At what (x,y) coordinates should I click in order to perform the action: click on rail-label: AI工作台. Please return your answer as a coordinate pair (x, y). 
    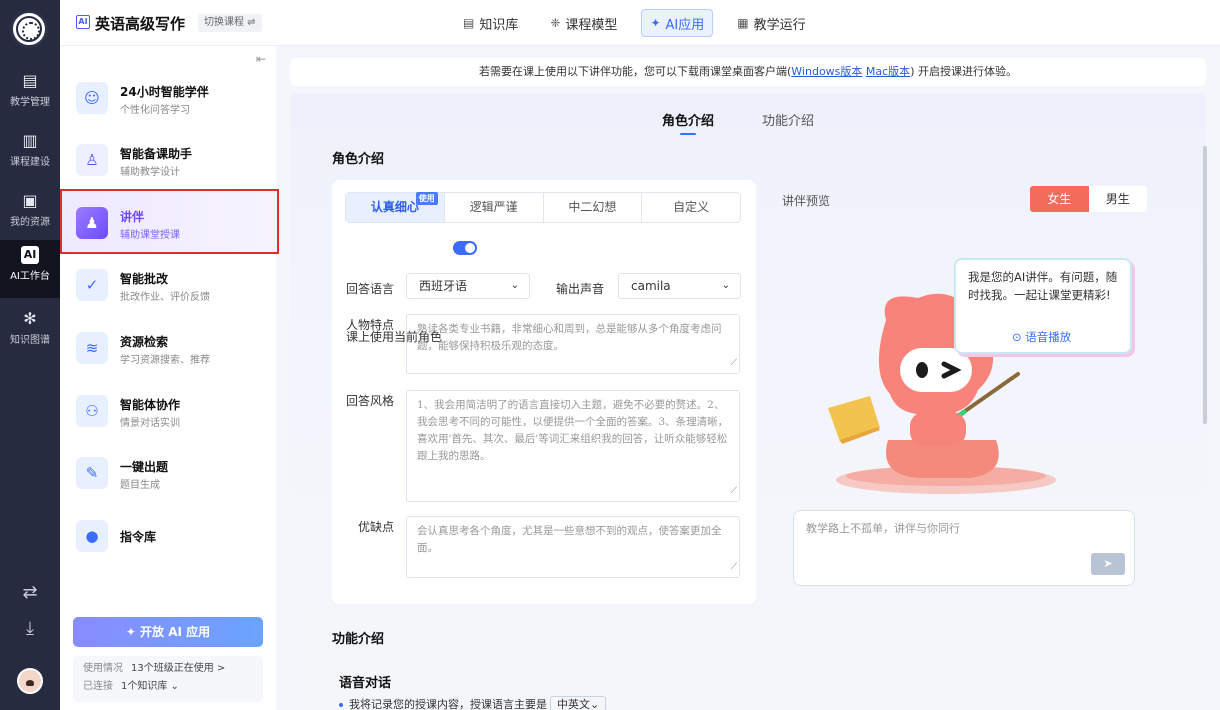
    Looking at the image, I should click on (30, 276).